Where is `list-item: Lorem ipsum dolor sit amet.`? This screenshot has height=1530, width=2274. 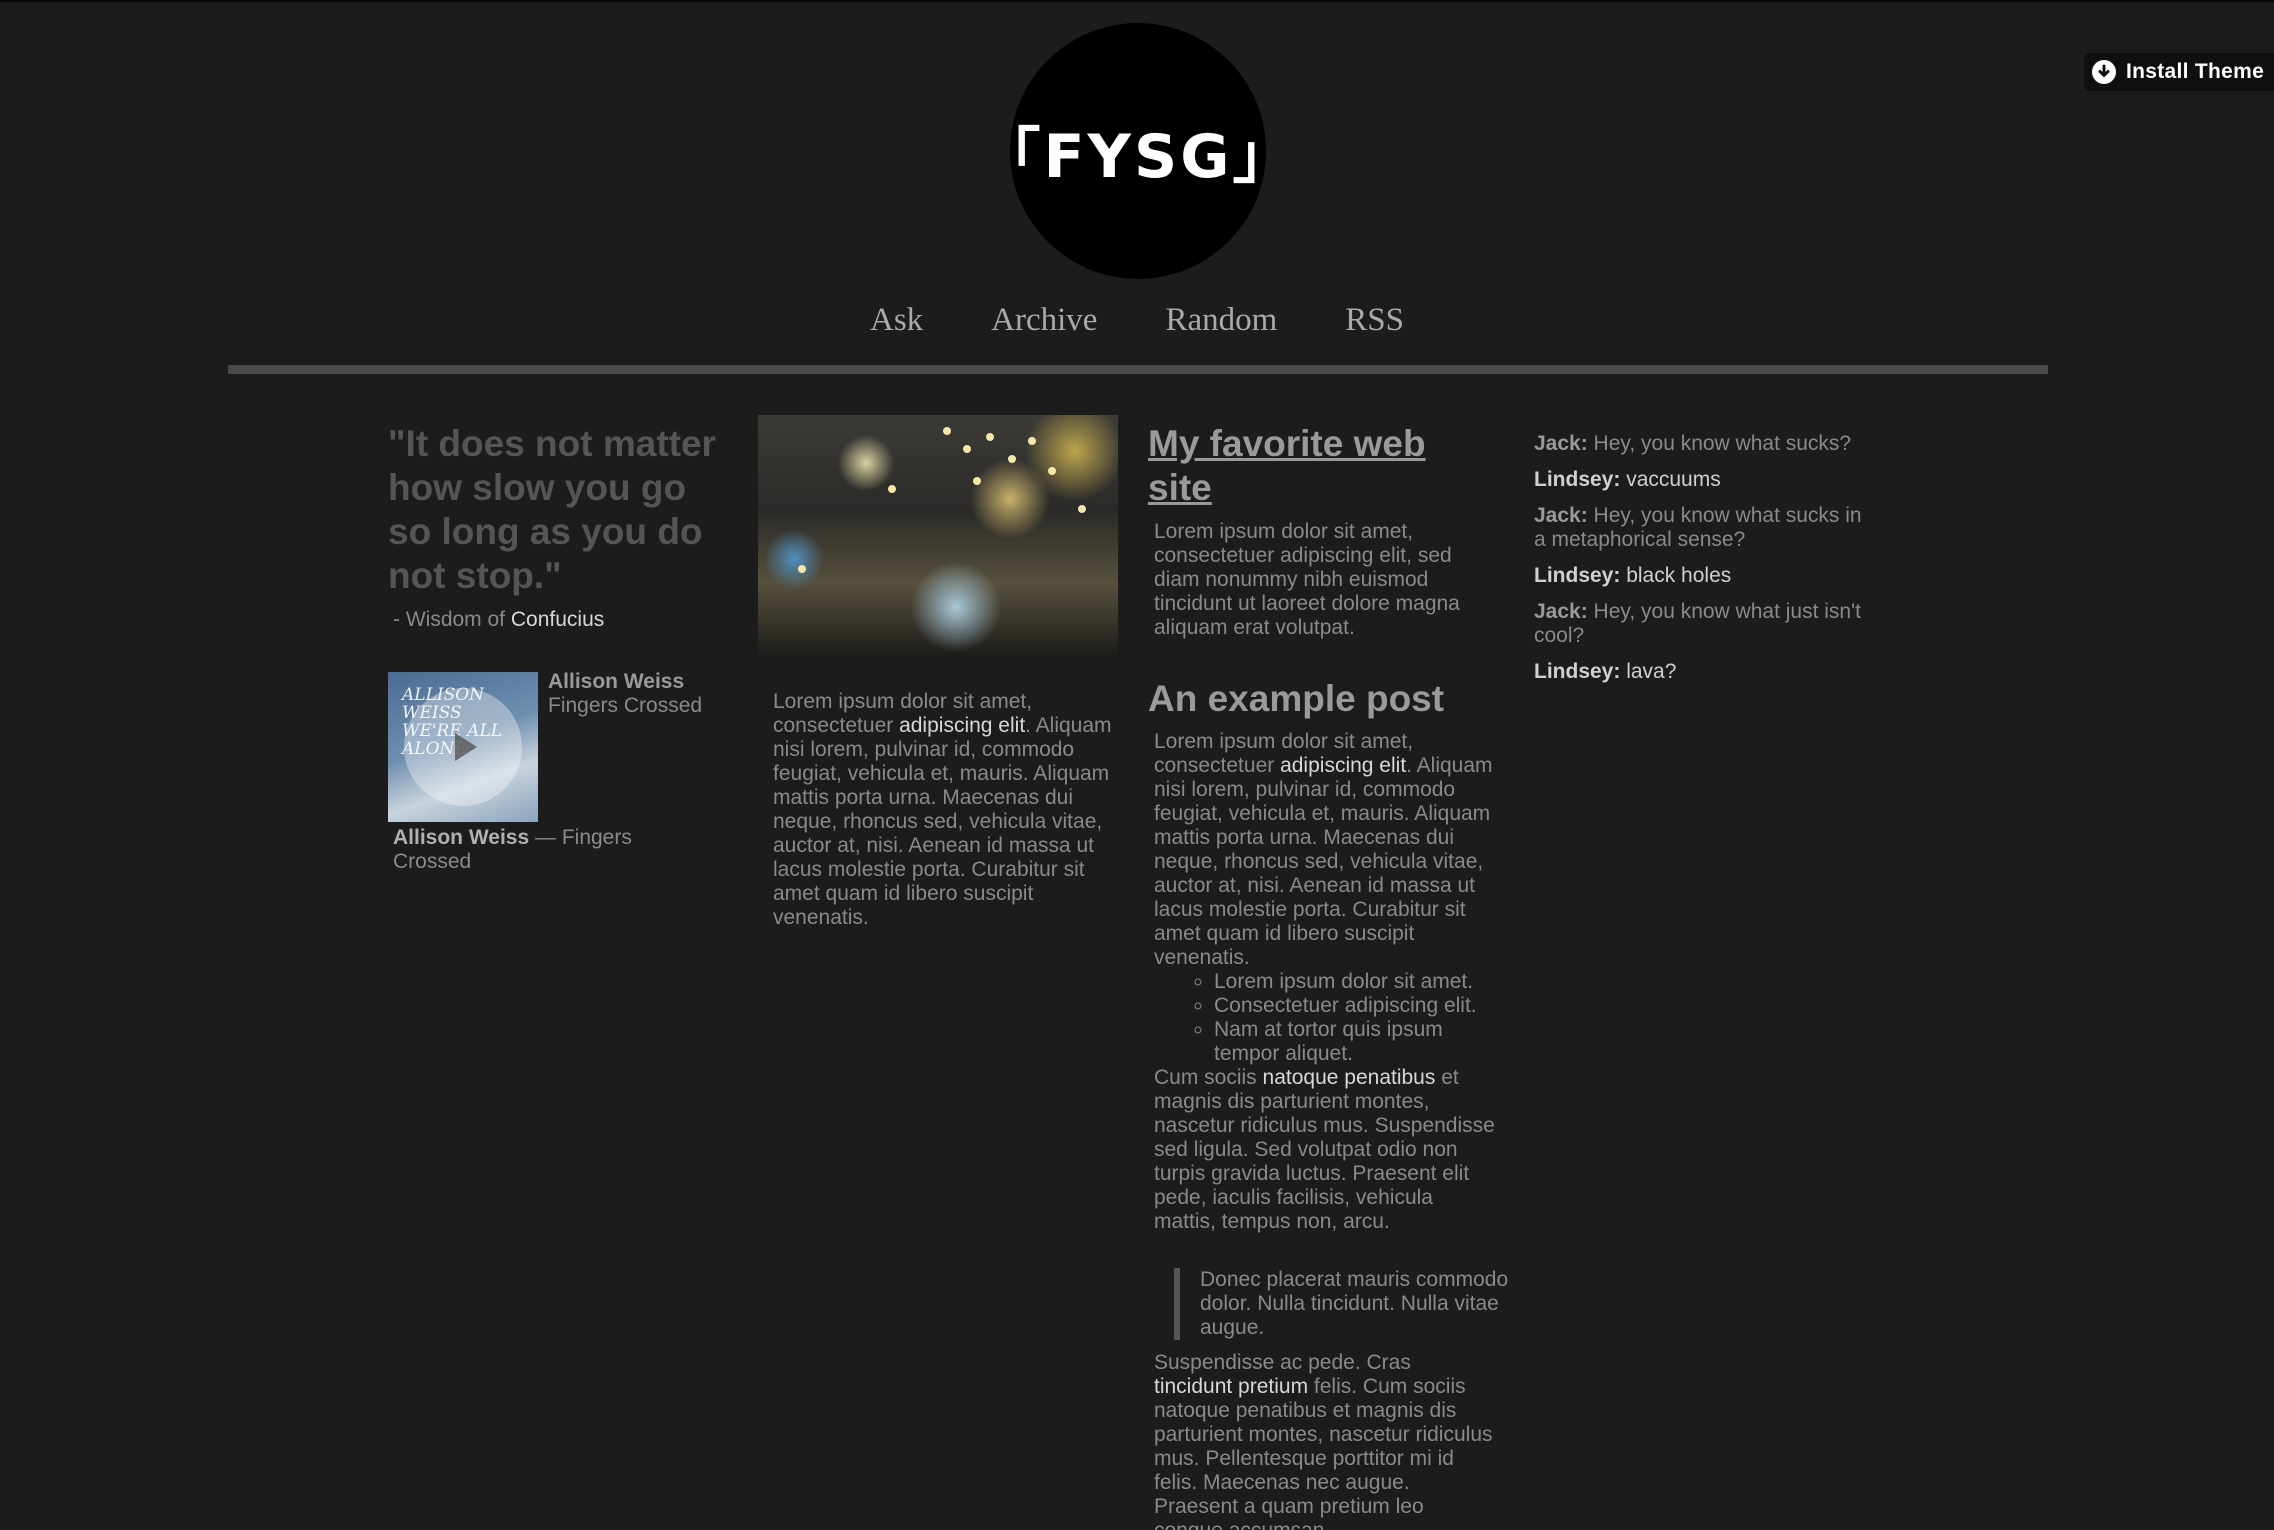 list-item: Lorem ipsum dolor sit amet. is located at coordinates (1357, 982).